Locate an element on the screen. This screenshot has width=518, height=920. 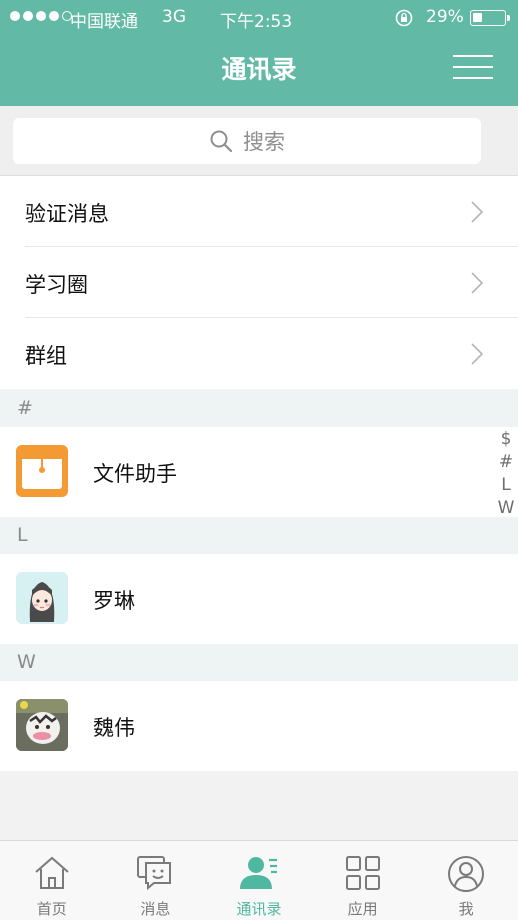
menu-icon is located at coordinates (473, 67).